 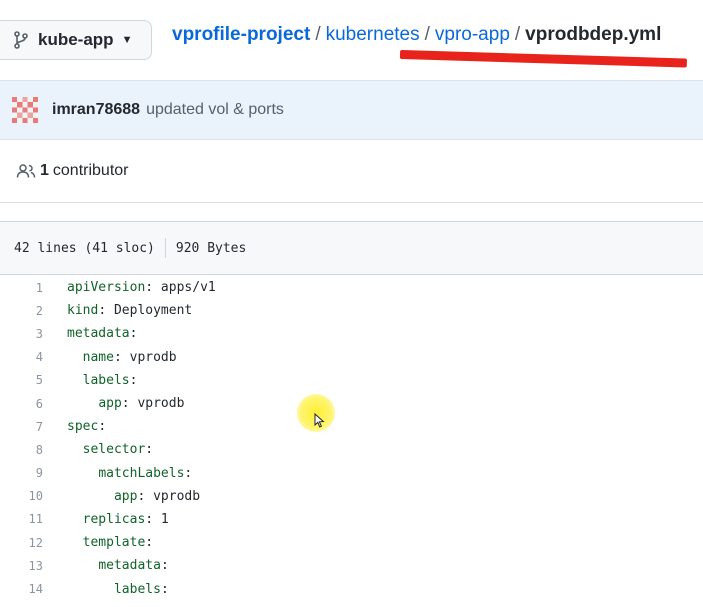 What do you see at coordinates (351, 333) in the screenshot?
I see `code-line: 3 metadata:` at bounding box center [351, 333].